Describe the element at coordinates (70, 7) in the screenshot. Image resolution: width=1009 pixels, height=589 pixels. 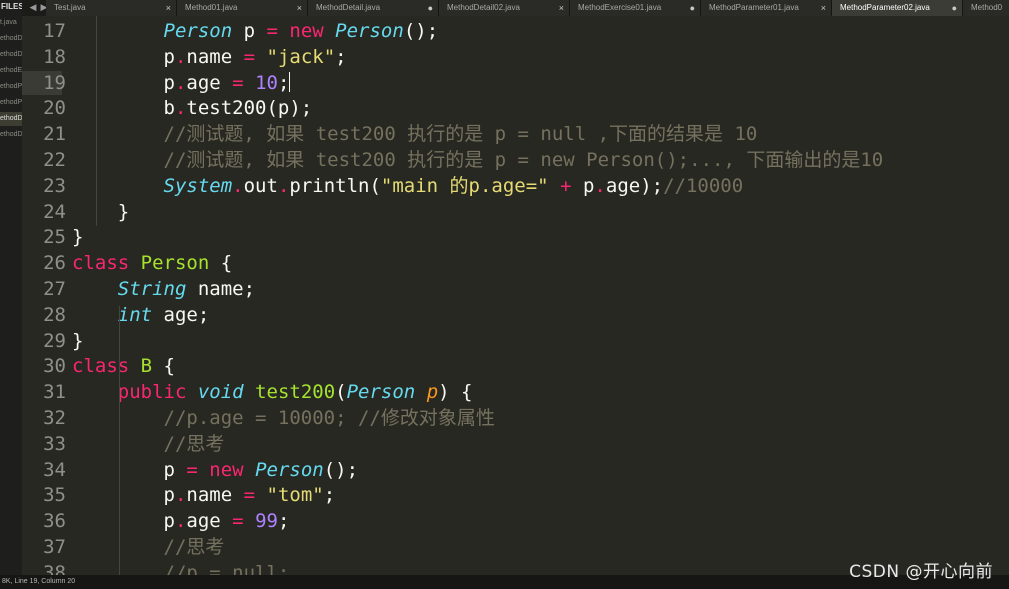
I see `tab-label: Test.java` at that location.